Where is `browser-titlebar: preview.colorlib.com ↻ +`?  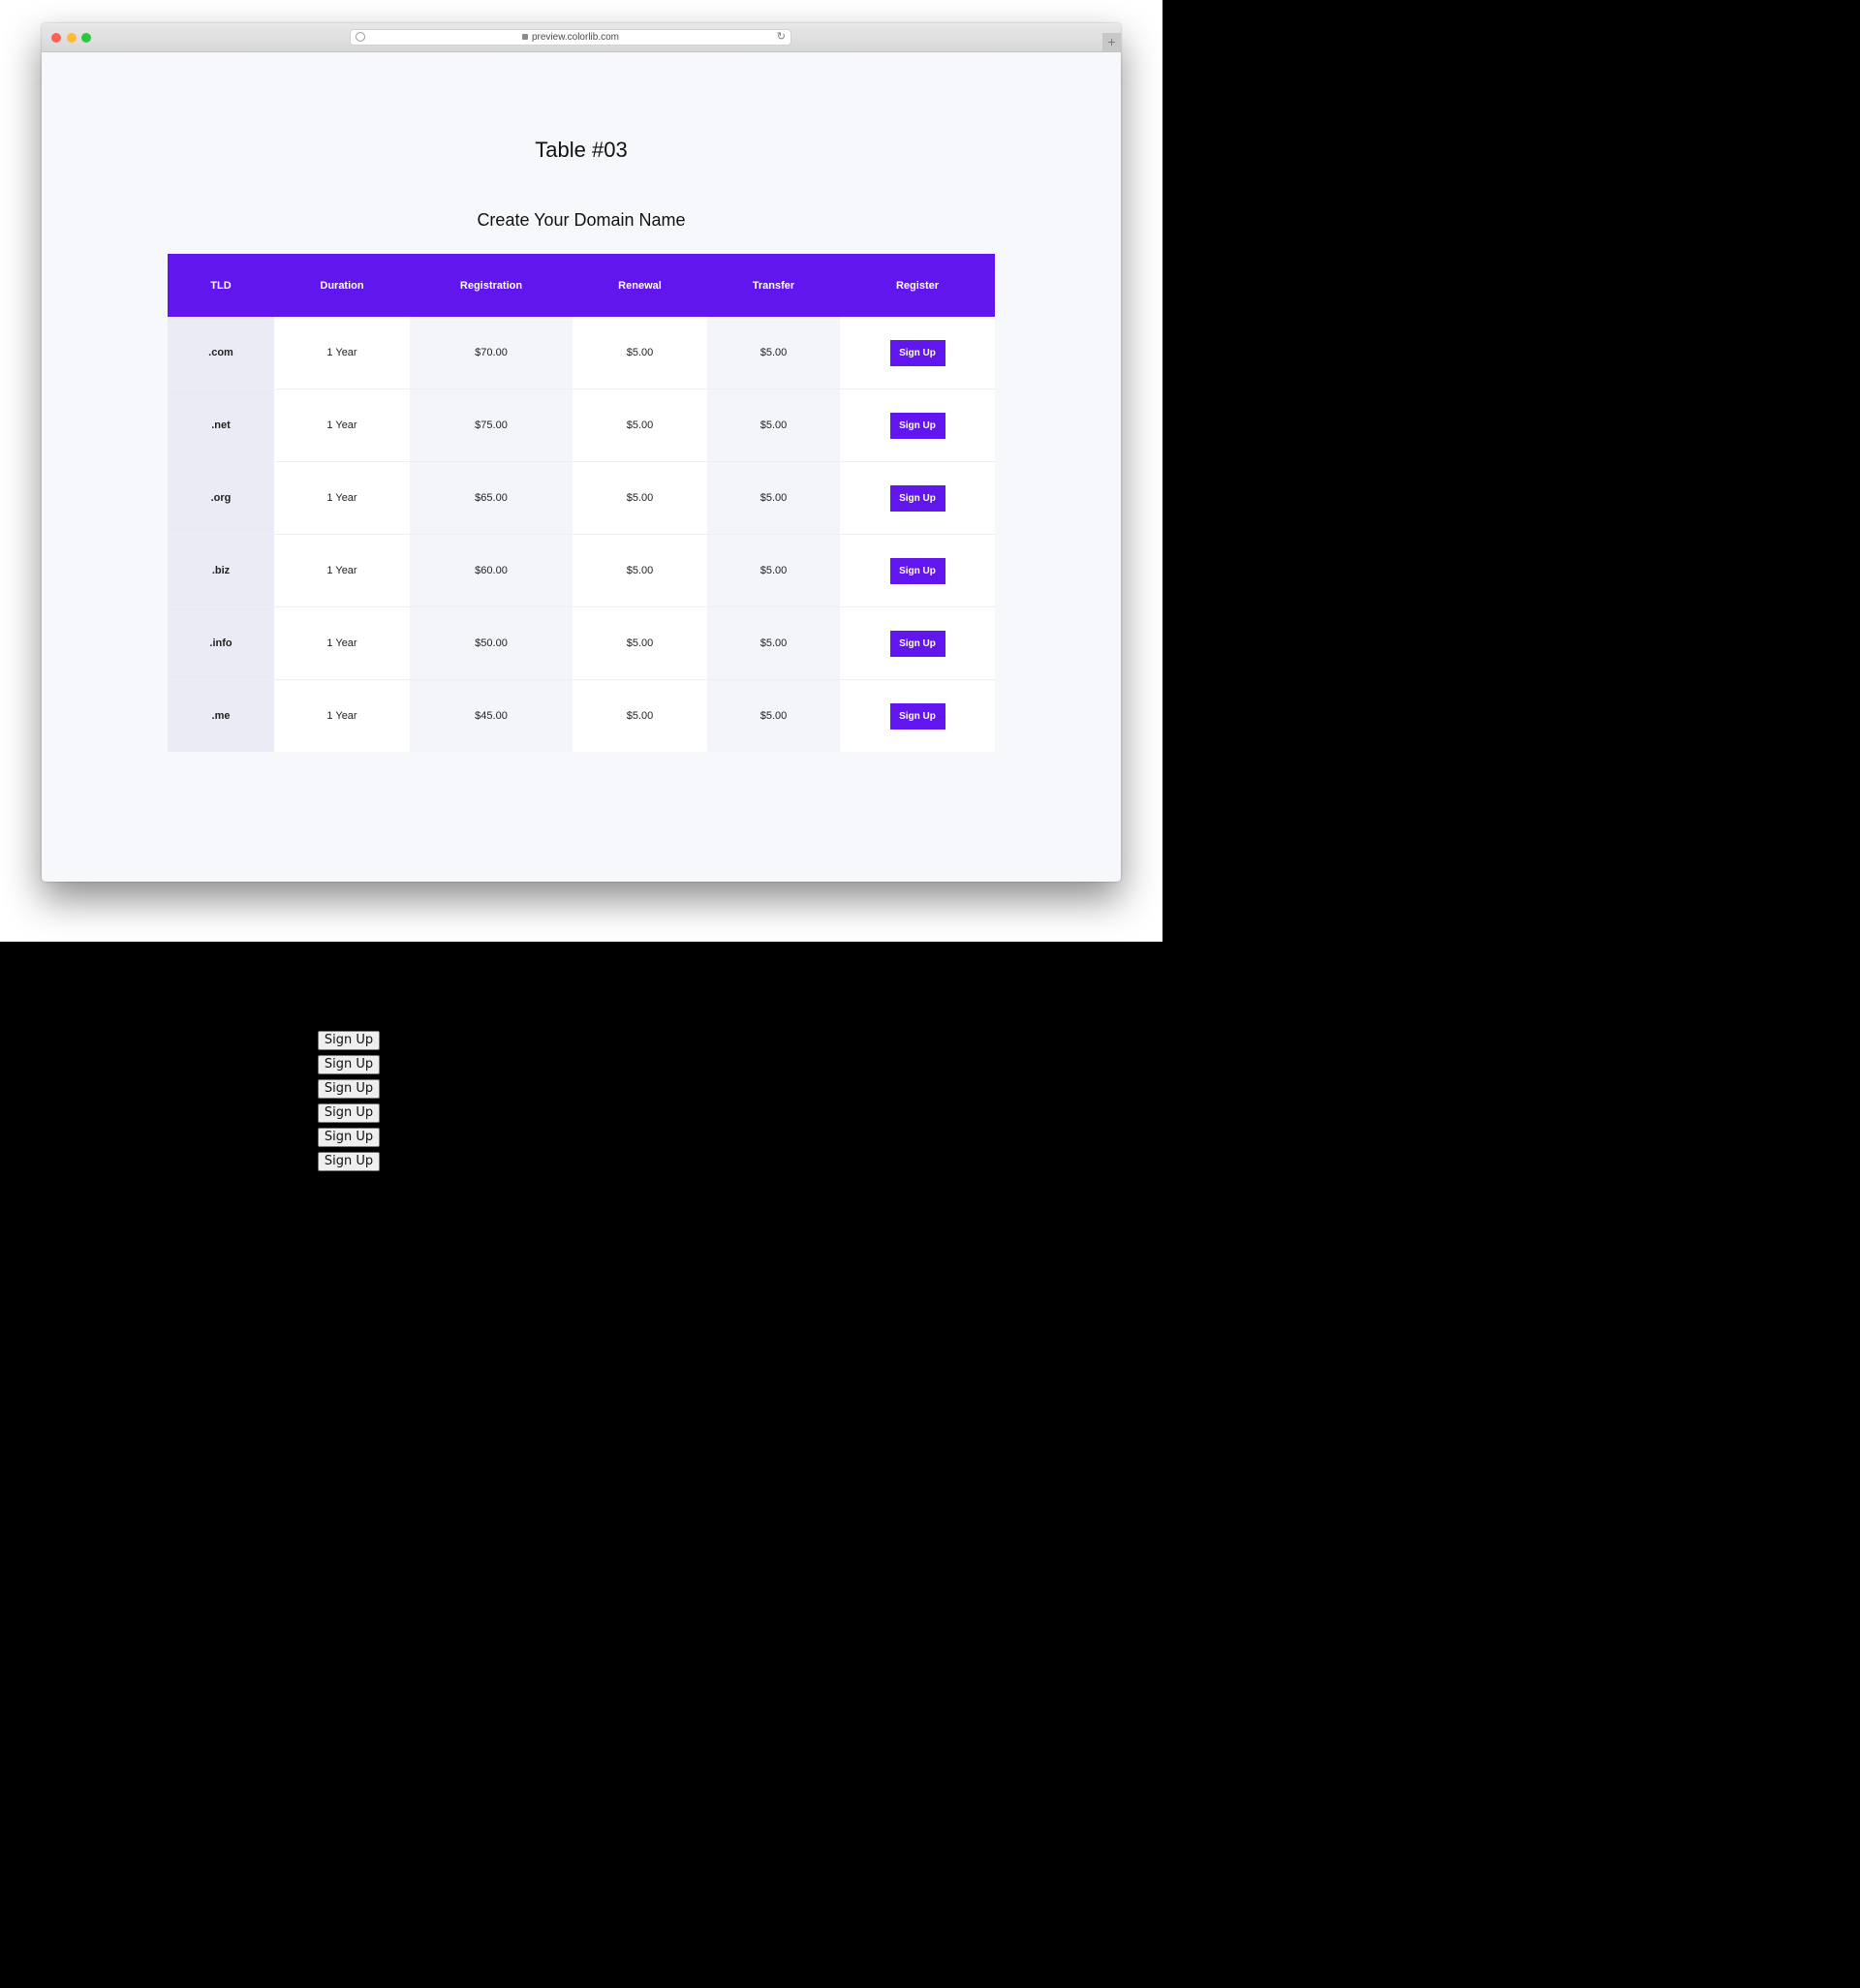 browser-titlebar: preview.colorlib.com ↻ + is located at coordinates (581, 37).